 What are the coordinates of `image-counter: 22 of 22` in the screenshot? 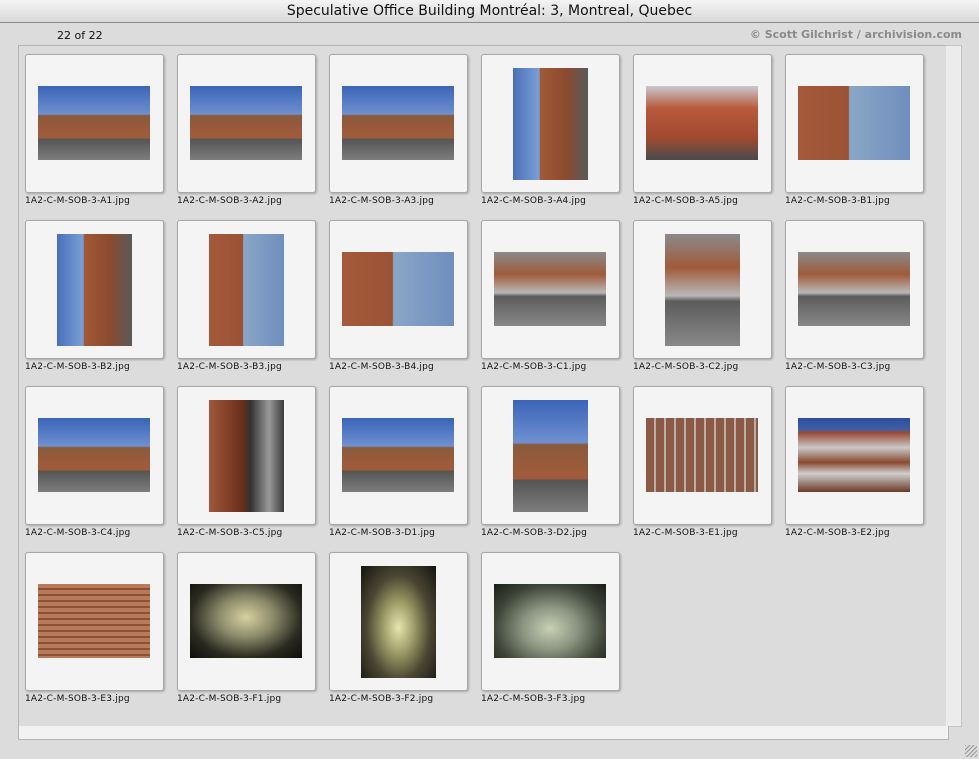 It's located at (80, 35).